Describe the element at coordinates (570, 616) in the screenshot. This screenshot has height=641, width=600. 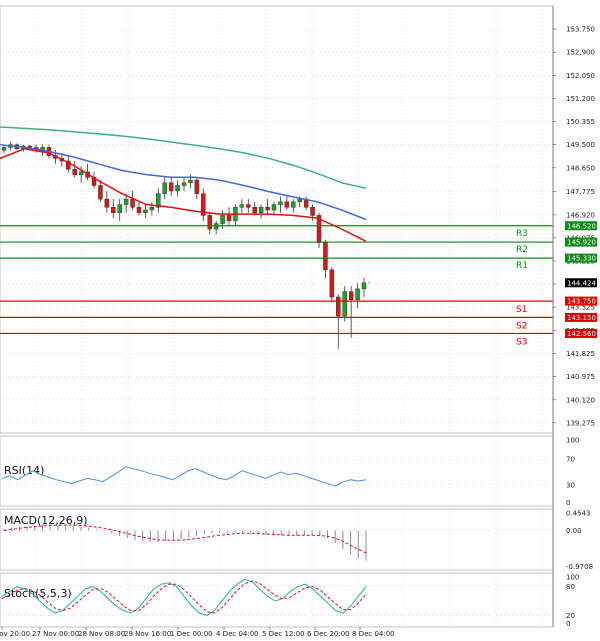
I see `y-tick-label: 20` at that location.